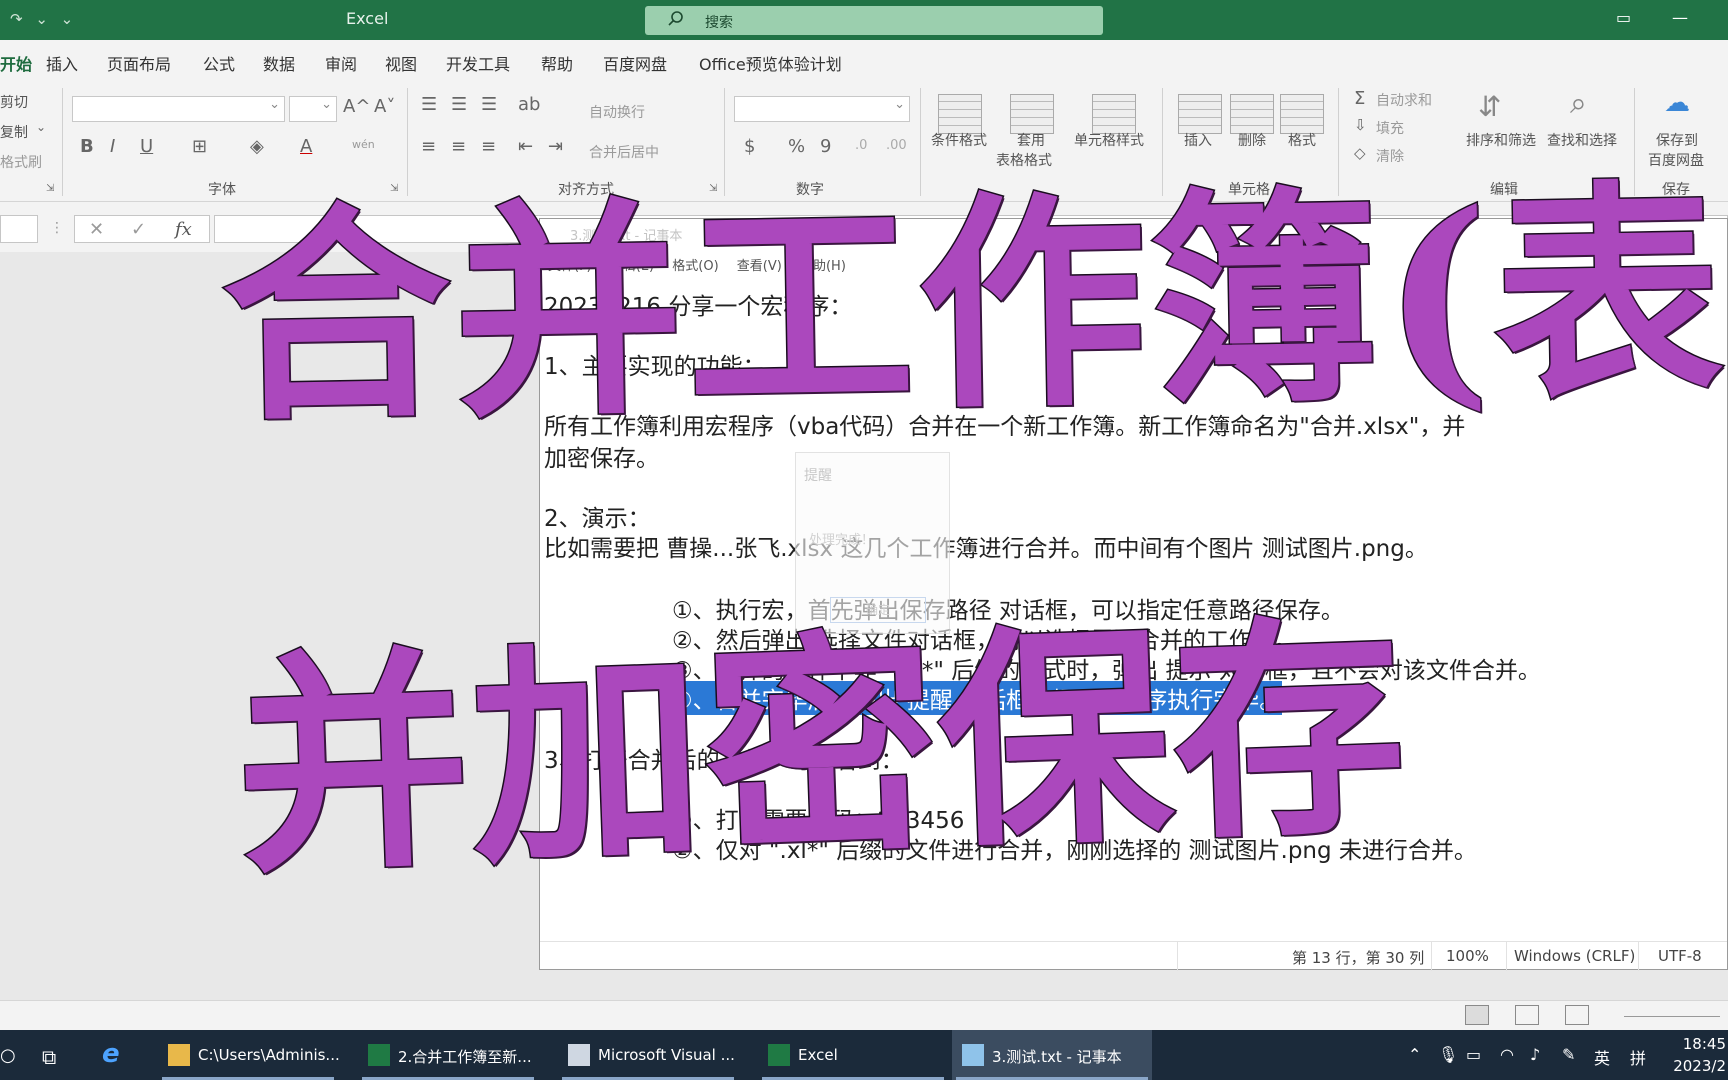 The height and width of the screenshot is (1080, 1728). I want to click on format-painter-button: 格式刷, so click(21, 162).